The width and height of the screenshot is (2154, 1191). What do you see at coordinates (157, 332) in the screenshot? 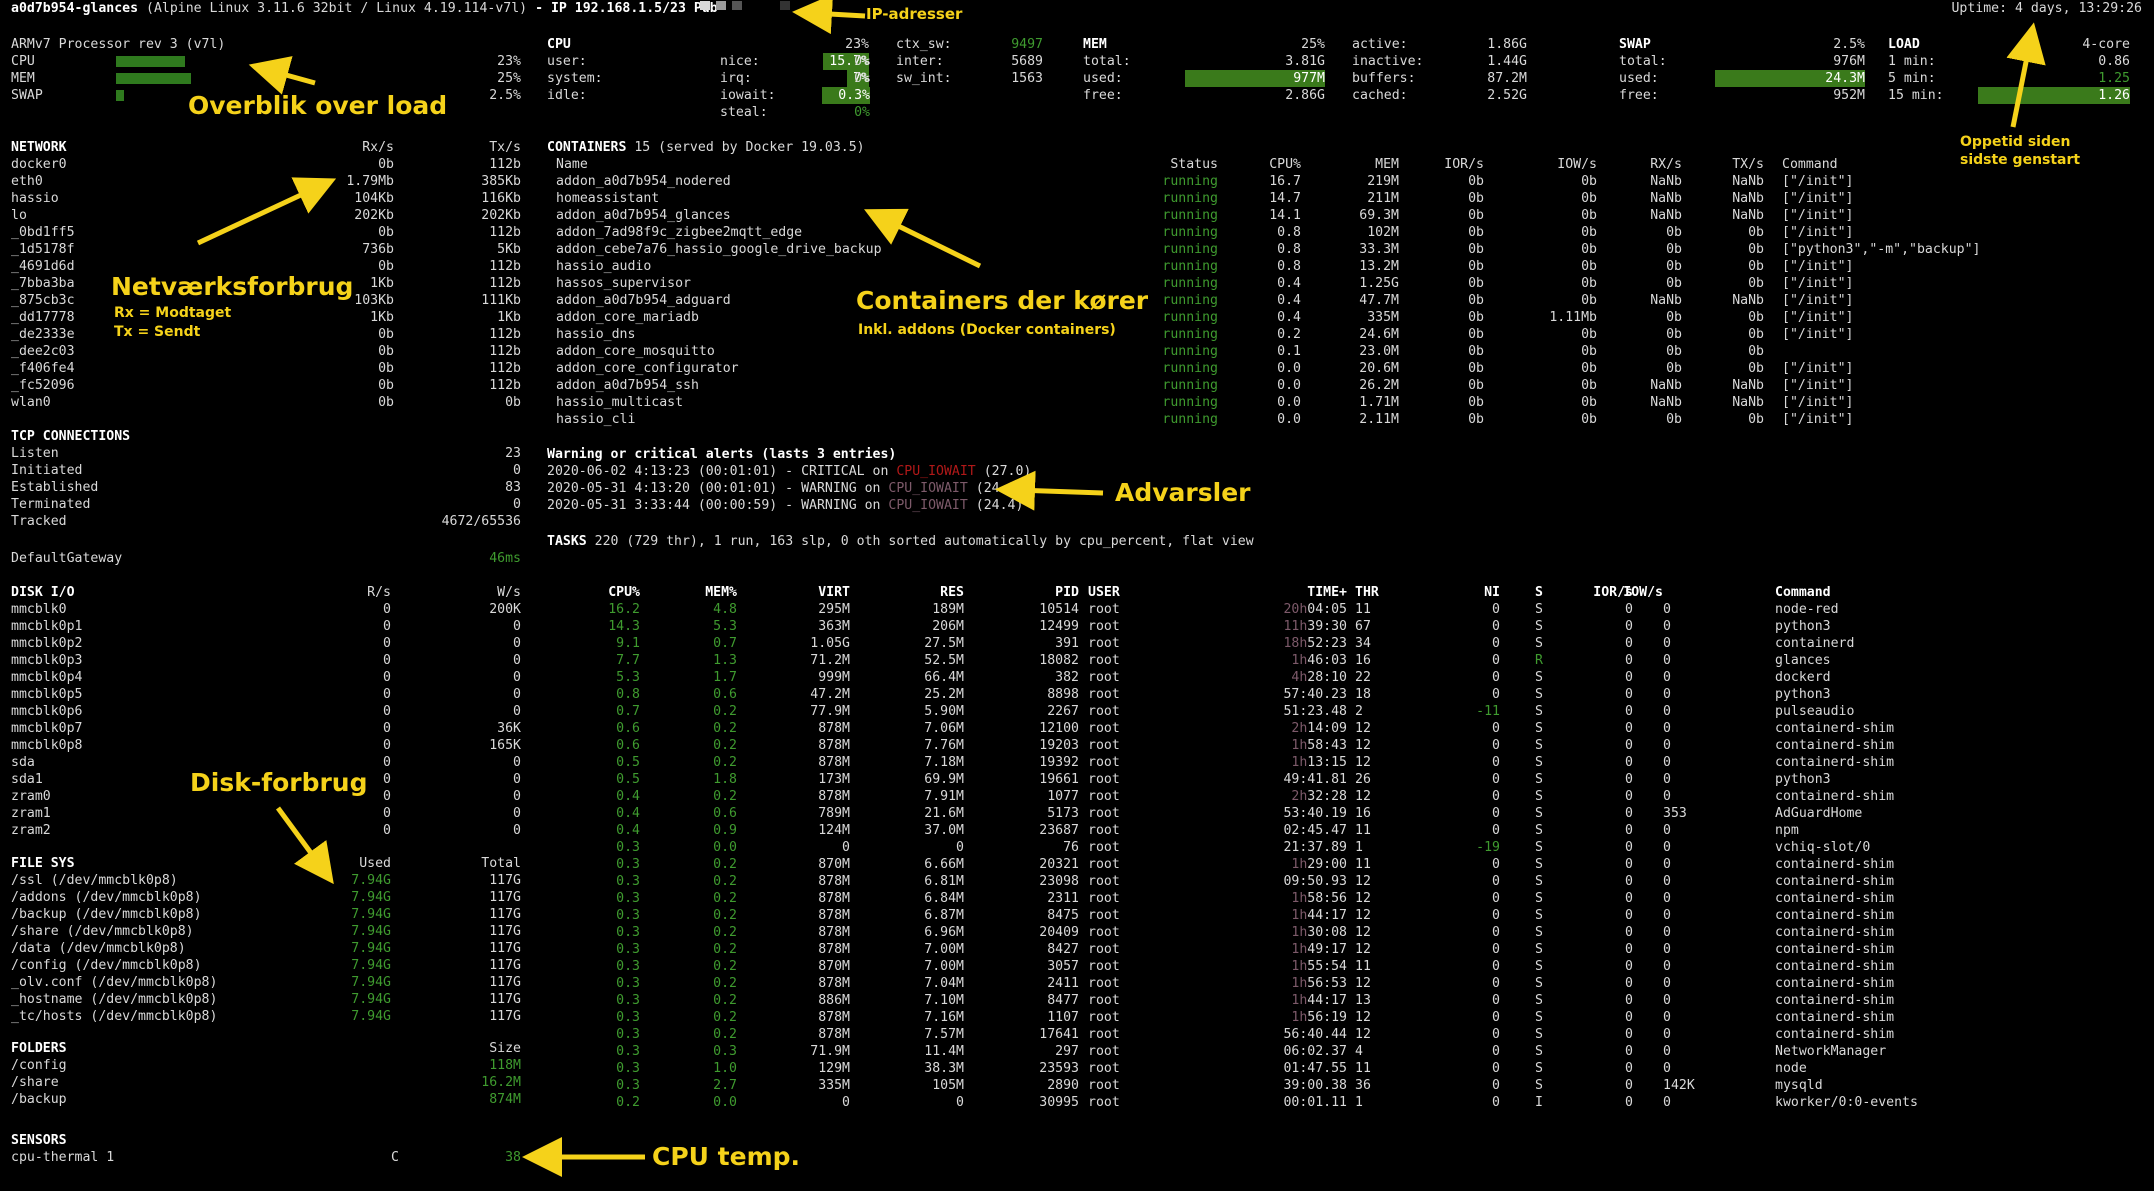
I see `annotation-tx: Tx = Sendt` at bounding box center [157, 332].